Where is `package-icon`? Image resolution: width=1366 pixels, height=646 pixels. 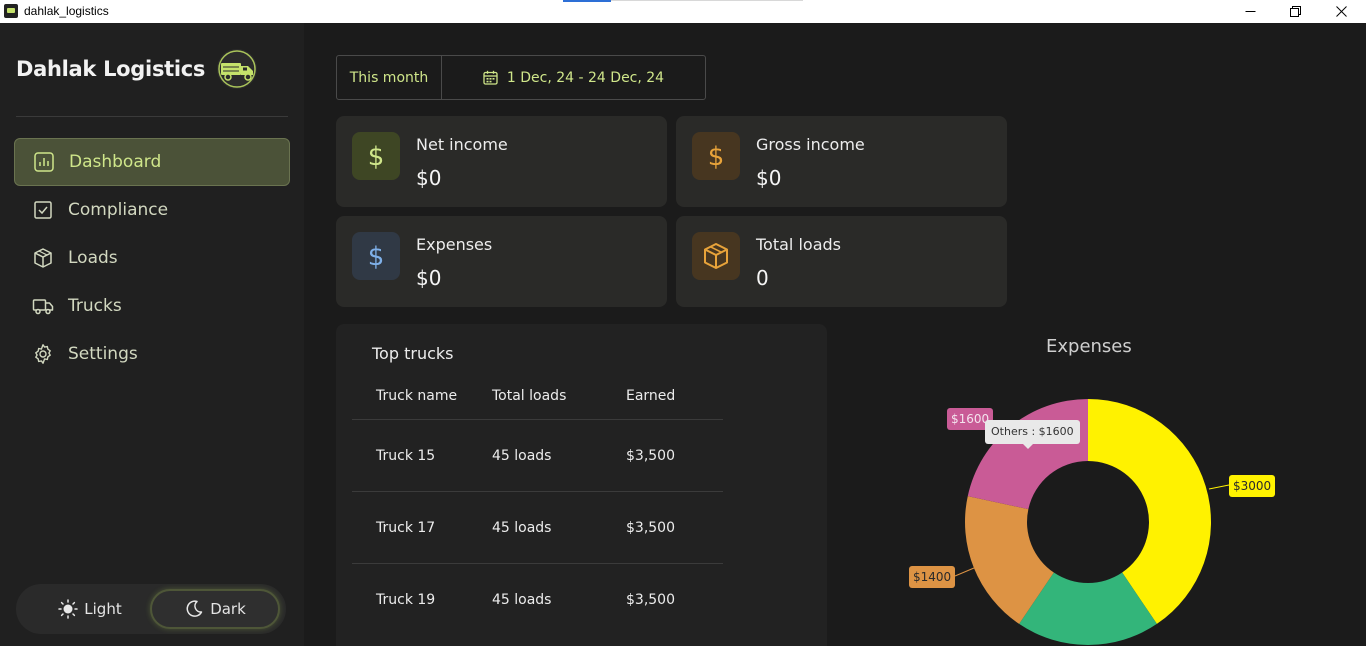 package-icon is located at coordinates (716, 256).